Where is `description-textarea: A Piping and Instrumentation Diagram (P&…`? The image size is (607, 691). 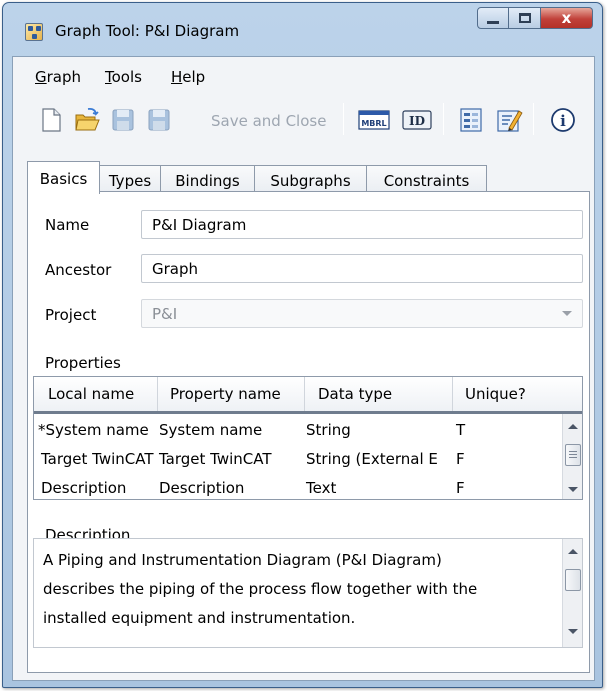 description-textarea: A Piping and Instrumentation Diagram (P&… is located at coordinates (308, 593).